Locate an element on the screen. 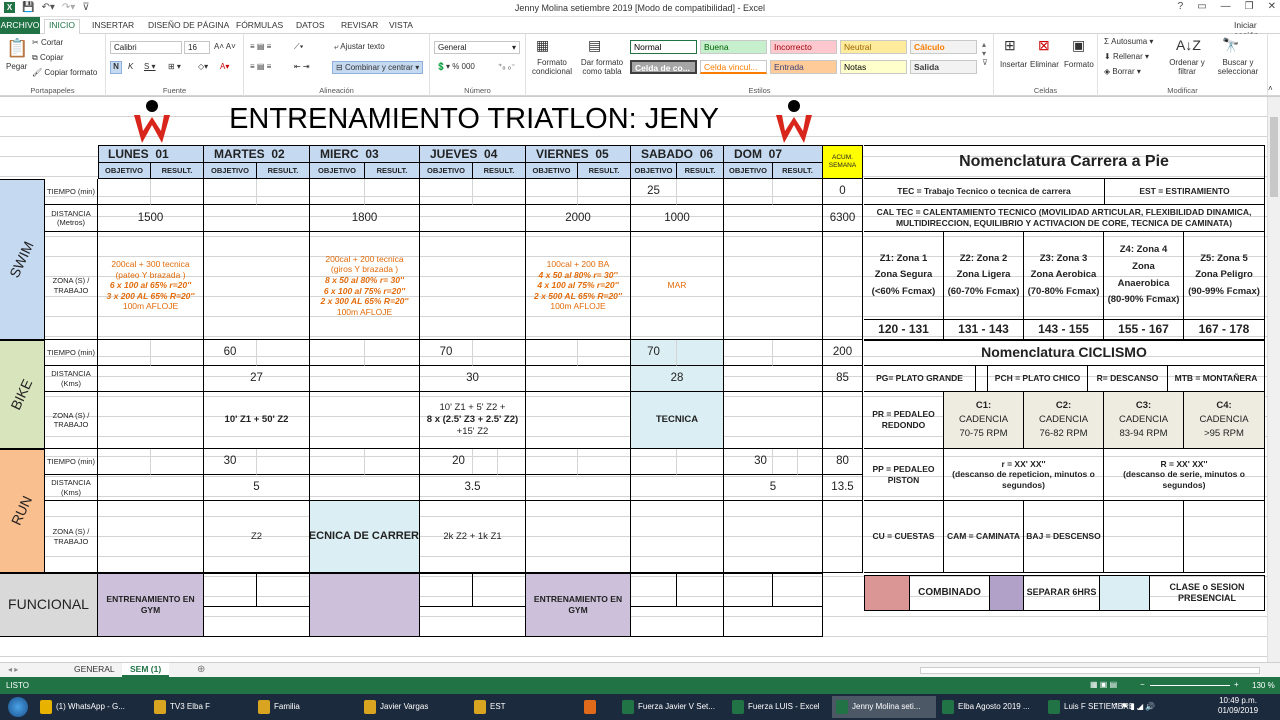 This screenshot has height=720, width=1280. tab-nav-icon: ◂ ▸ is located at coordinates (13, 669).